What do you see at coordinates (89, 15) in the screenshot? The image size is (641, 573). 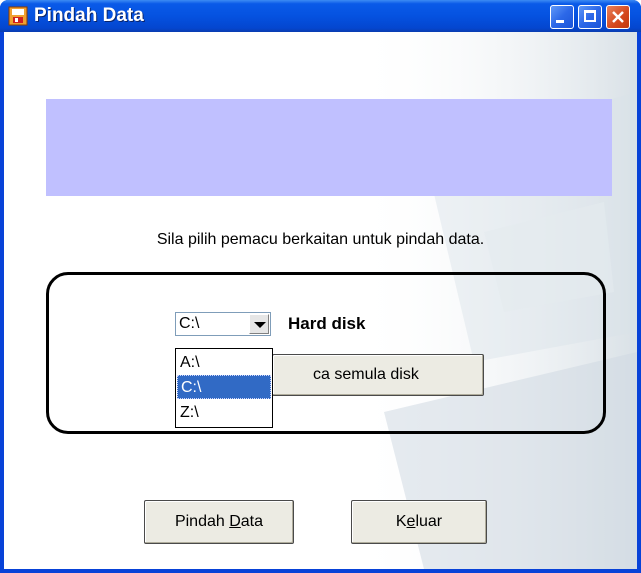 I see `window-title: Pindah Data` at bounding box center [89, 15].